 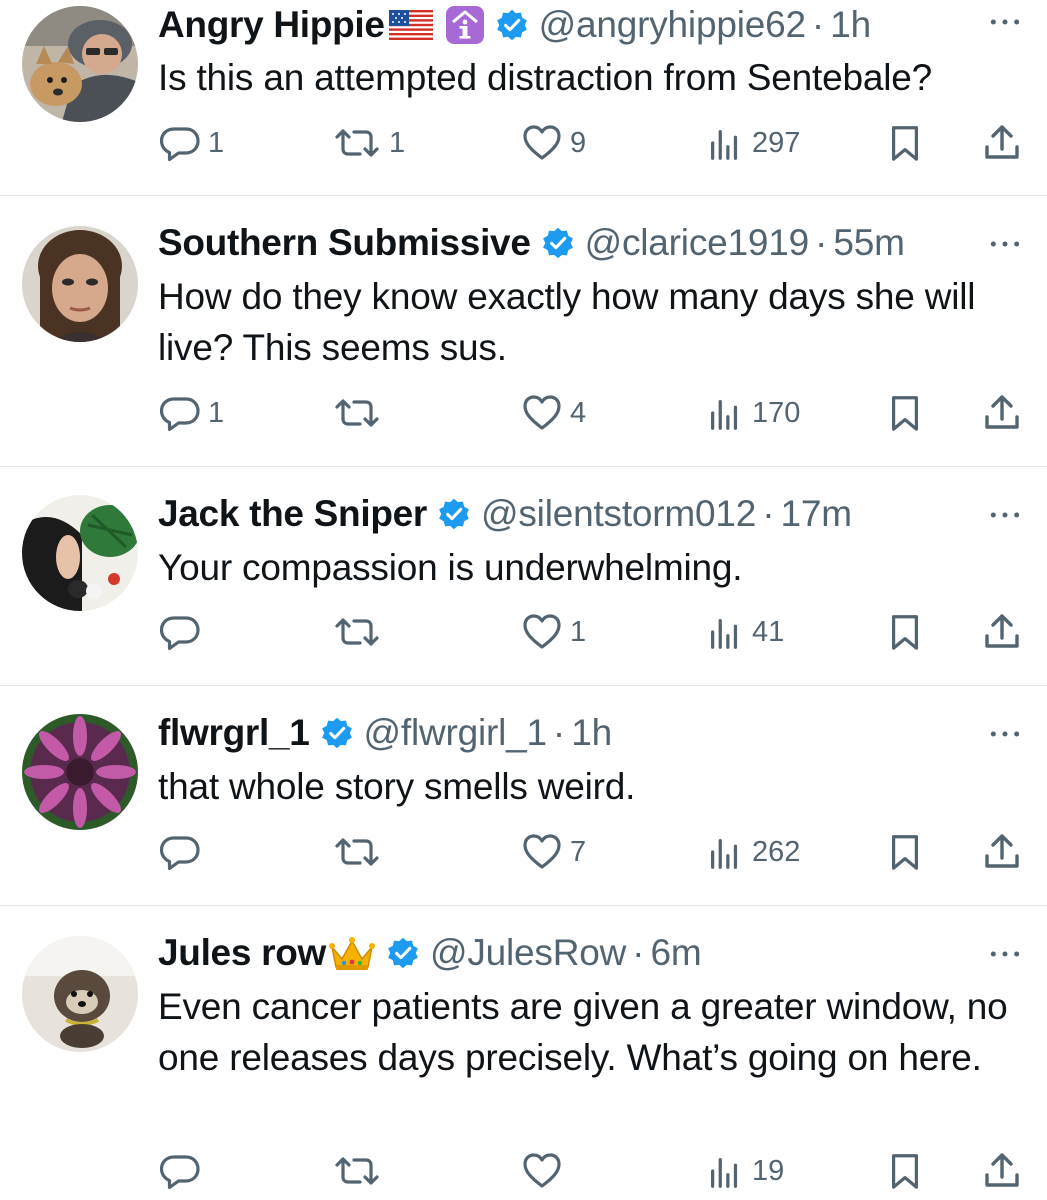 I want to click on tweet-actions: 1 4 170, so click(x=523, y=413).